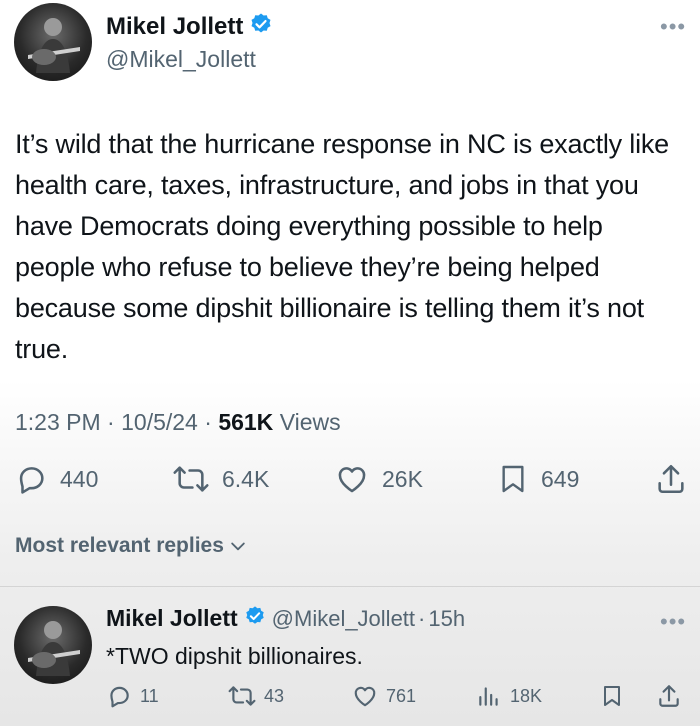 This screenshot has height=726, width=700. What do you see at coordinates (350, 586) in the screenshot?
I see `divider` at bounding box center [350, 586].